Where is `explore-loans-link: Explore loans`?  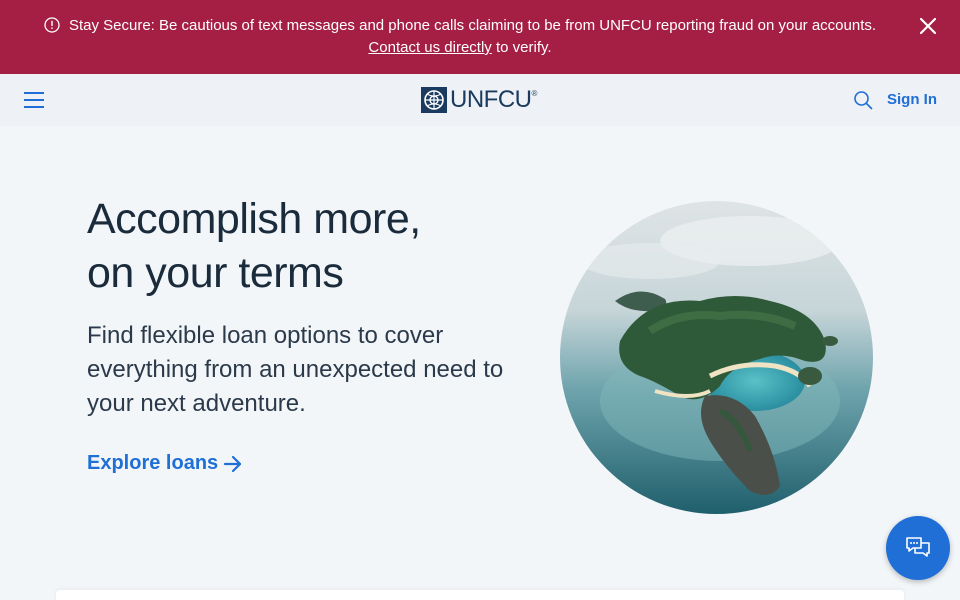 explore-loans-link: Explore loans is located at coordinates (165, 463).